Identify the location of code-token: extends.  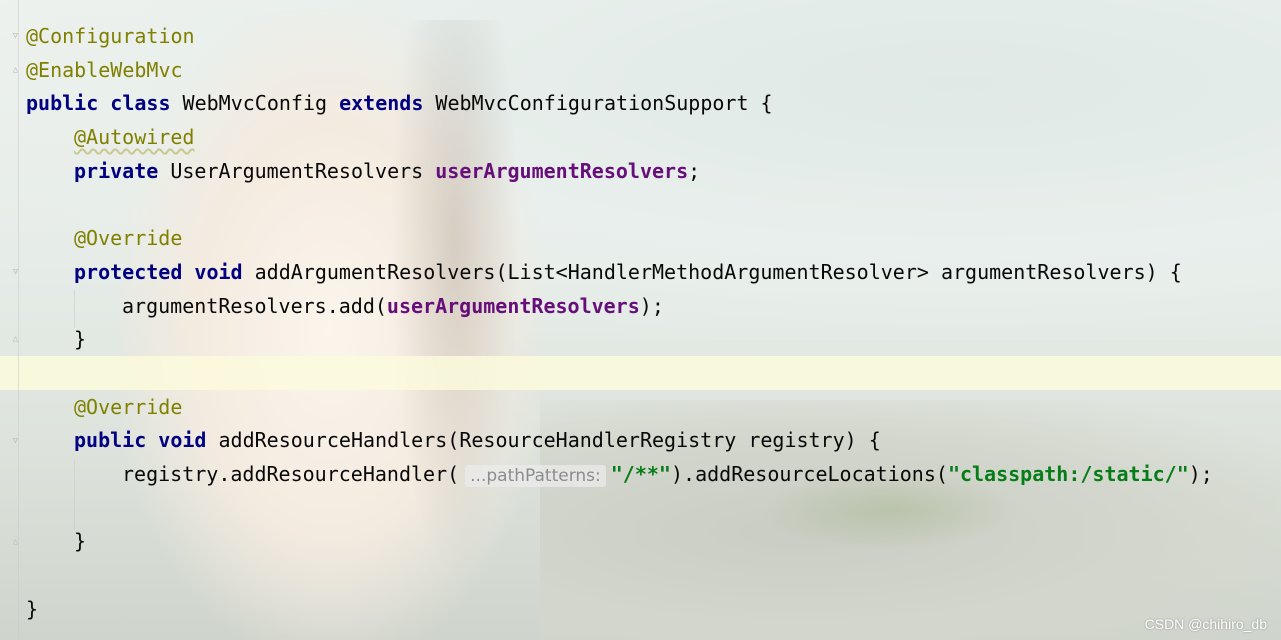
(381, 103).